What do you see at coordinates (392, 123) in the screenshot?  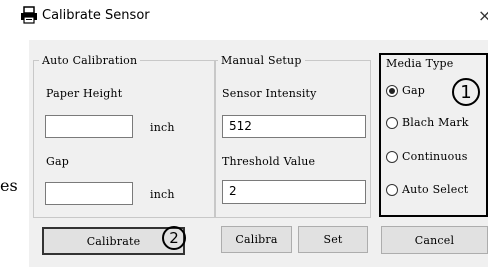 I see `radio-black-mark` at bounding box center [392, 123].